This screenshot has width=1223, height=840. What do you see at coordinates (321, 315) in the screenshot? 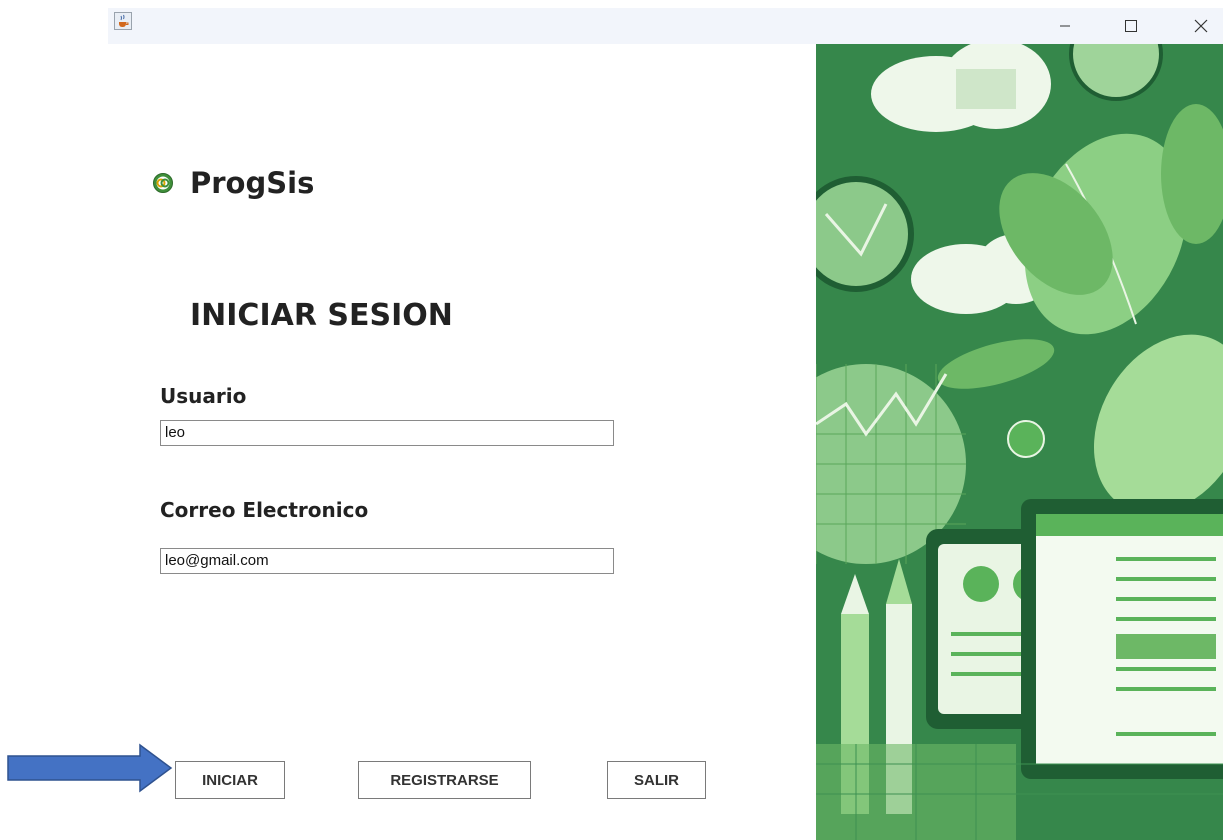
I see `page-title: INICIAR SESION` at bounding box center [321, 315].